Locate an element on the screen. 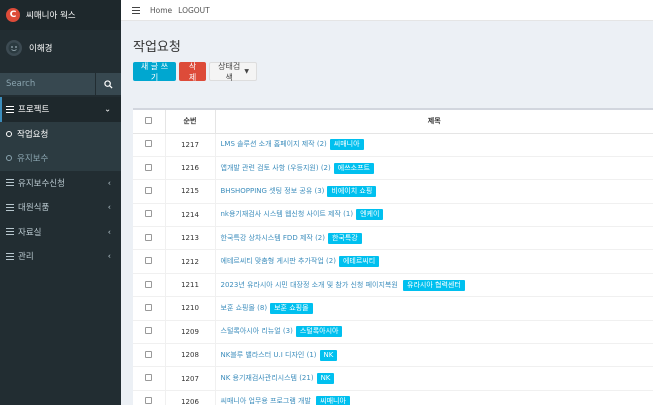 This screenshot has height=405, width=653. table-row: 1216 앱개발 관련 검토 사항 (우등지원) (2) 에쓰소프트 is located at coordinates (393, 168).